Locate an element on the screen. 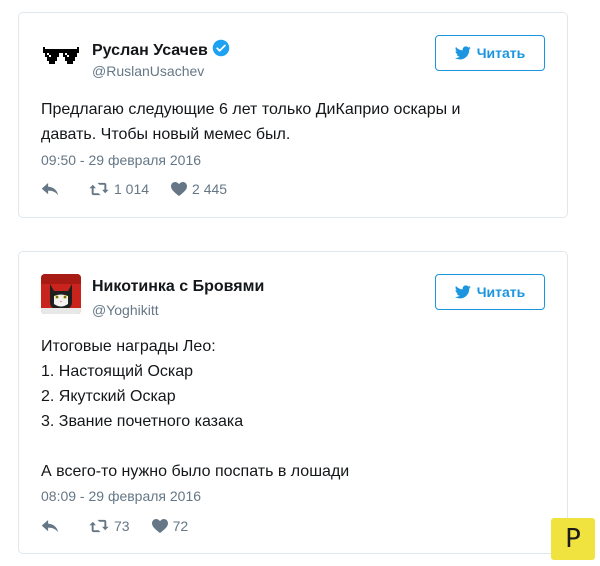 The image size is (600, 566). tweet-actions: 1 014 2 445 is located at coordinates (134, 189).